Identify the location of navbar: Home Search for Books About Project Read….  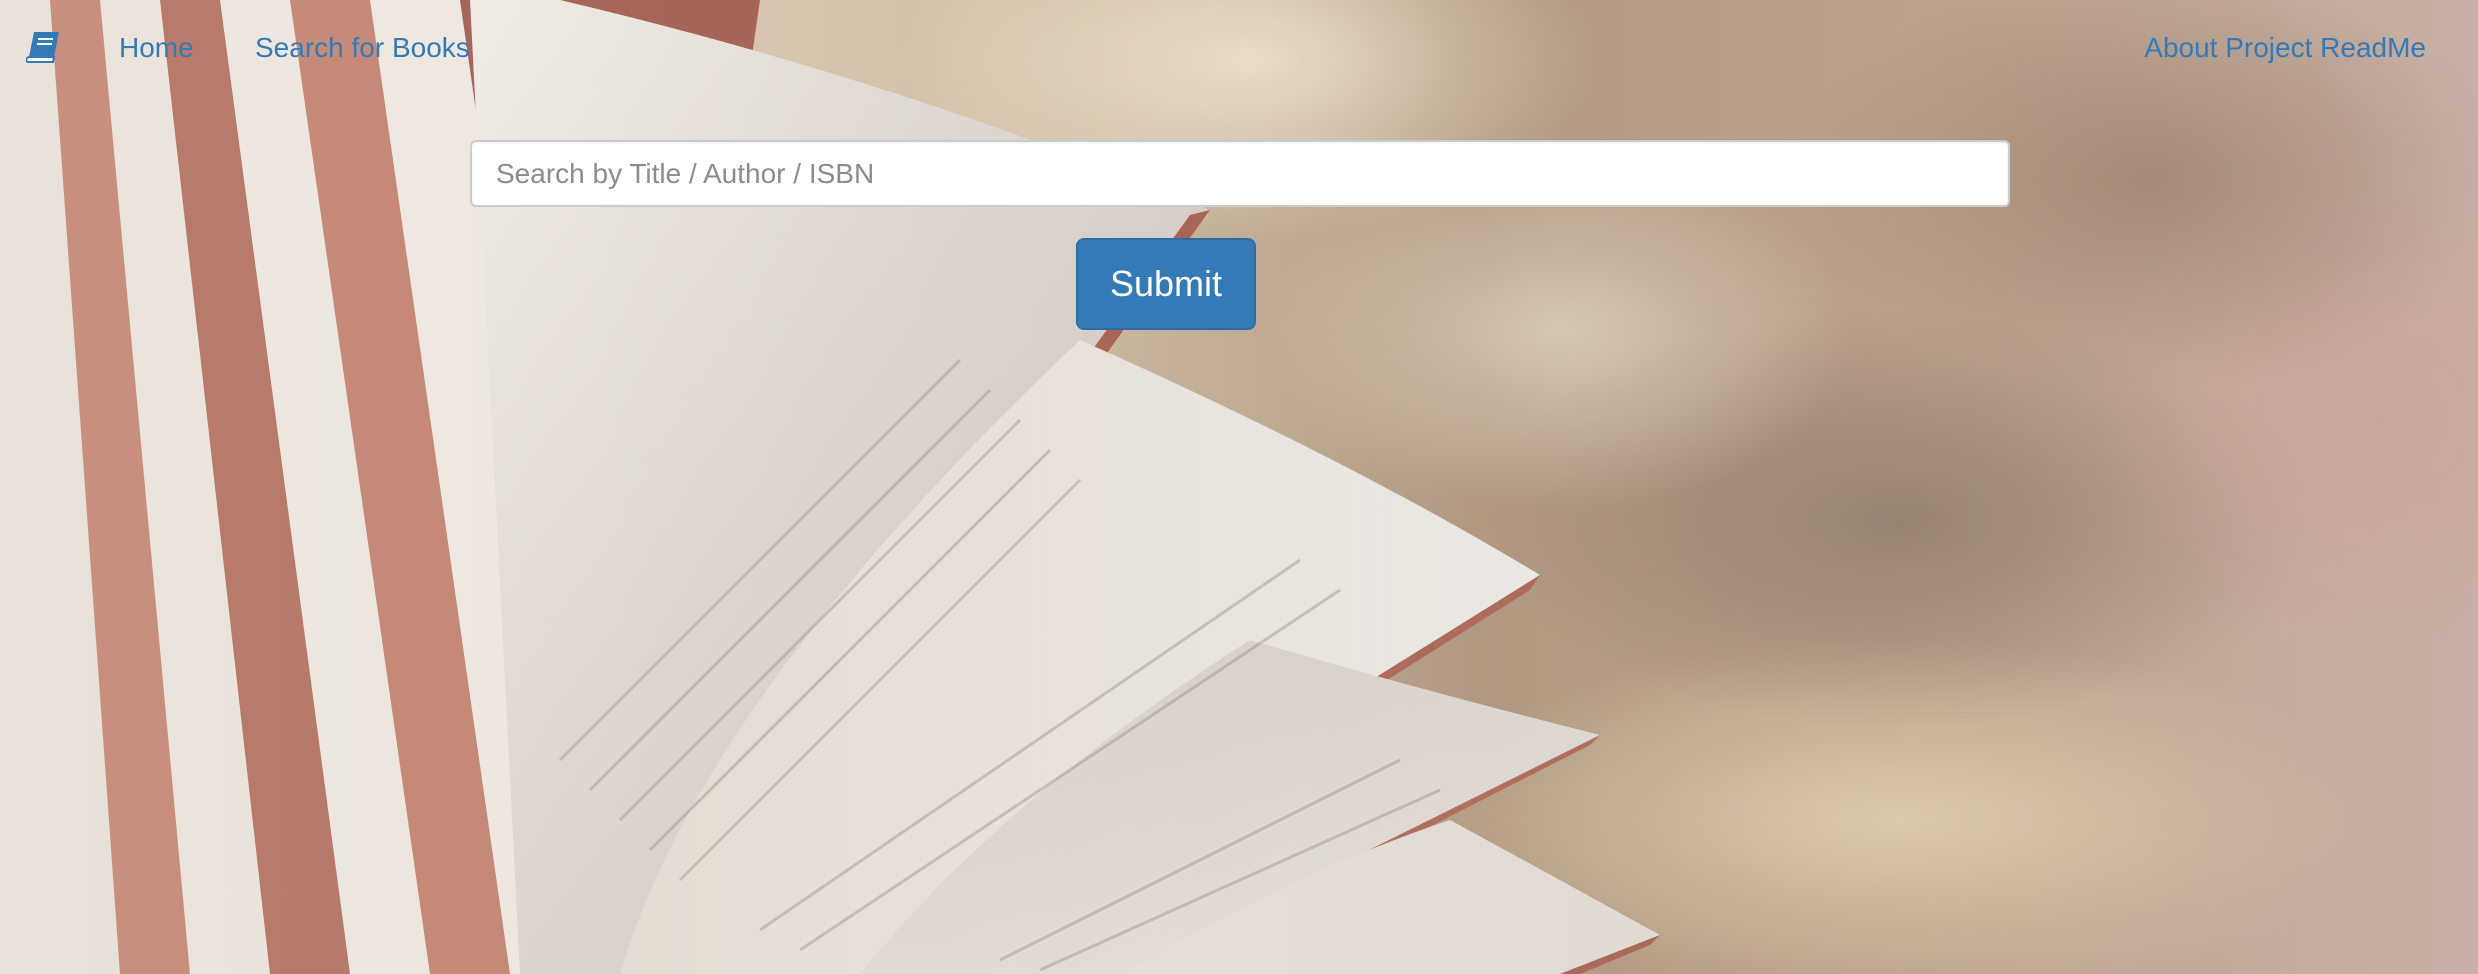
(1239, 48).